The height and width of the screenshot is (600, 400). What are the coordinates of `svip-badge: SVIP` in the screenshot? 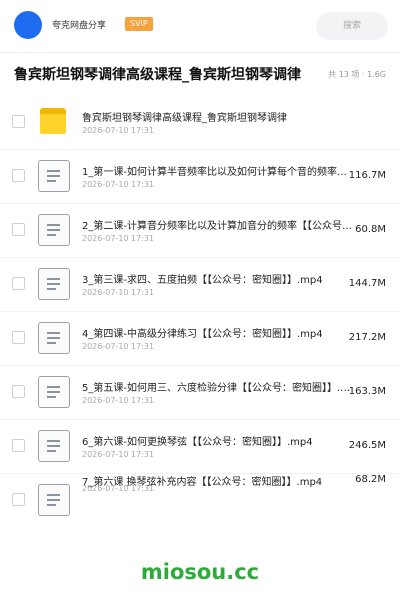 It's located at (139, 24).